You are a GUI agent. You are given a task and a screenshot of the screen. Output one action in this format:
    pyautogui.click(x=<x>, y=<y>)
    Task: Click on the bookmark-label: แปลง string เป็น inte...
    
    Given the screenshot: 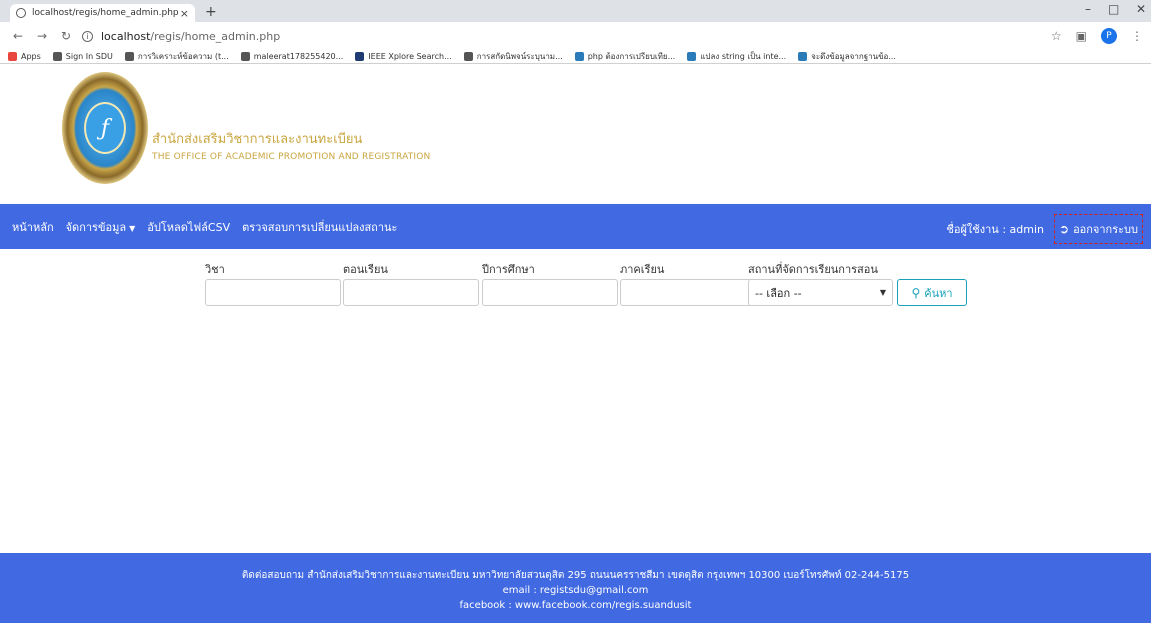 What is the action you would take?
    pyautogui.click(x=743, y=56)
    